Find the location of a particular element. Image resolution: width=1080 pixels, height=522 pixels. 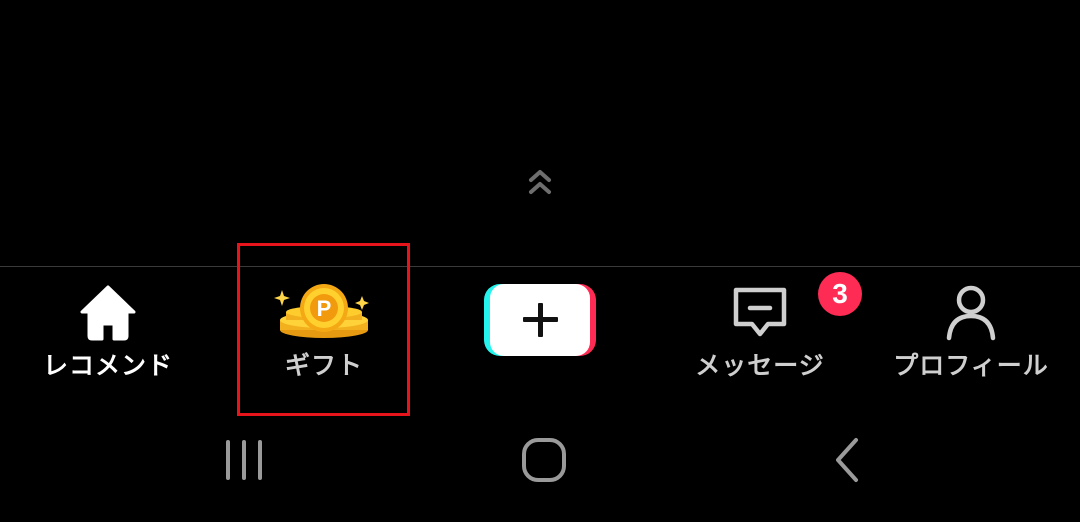

tab-messages: 3 メッセージ is located at coordinates (771, 331).